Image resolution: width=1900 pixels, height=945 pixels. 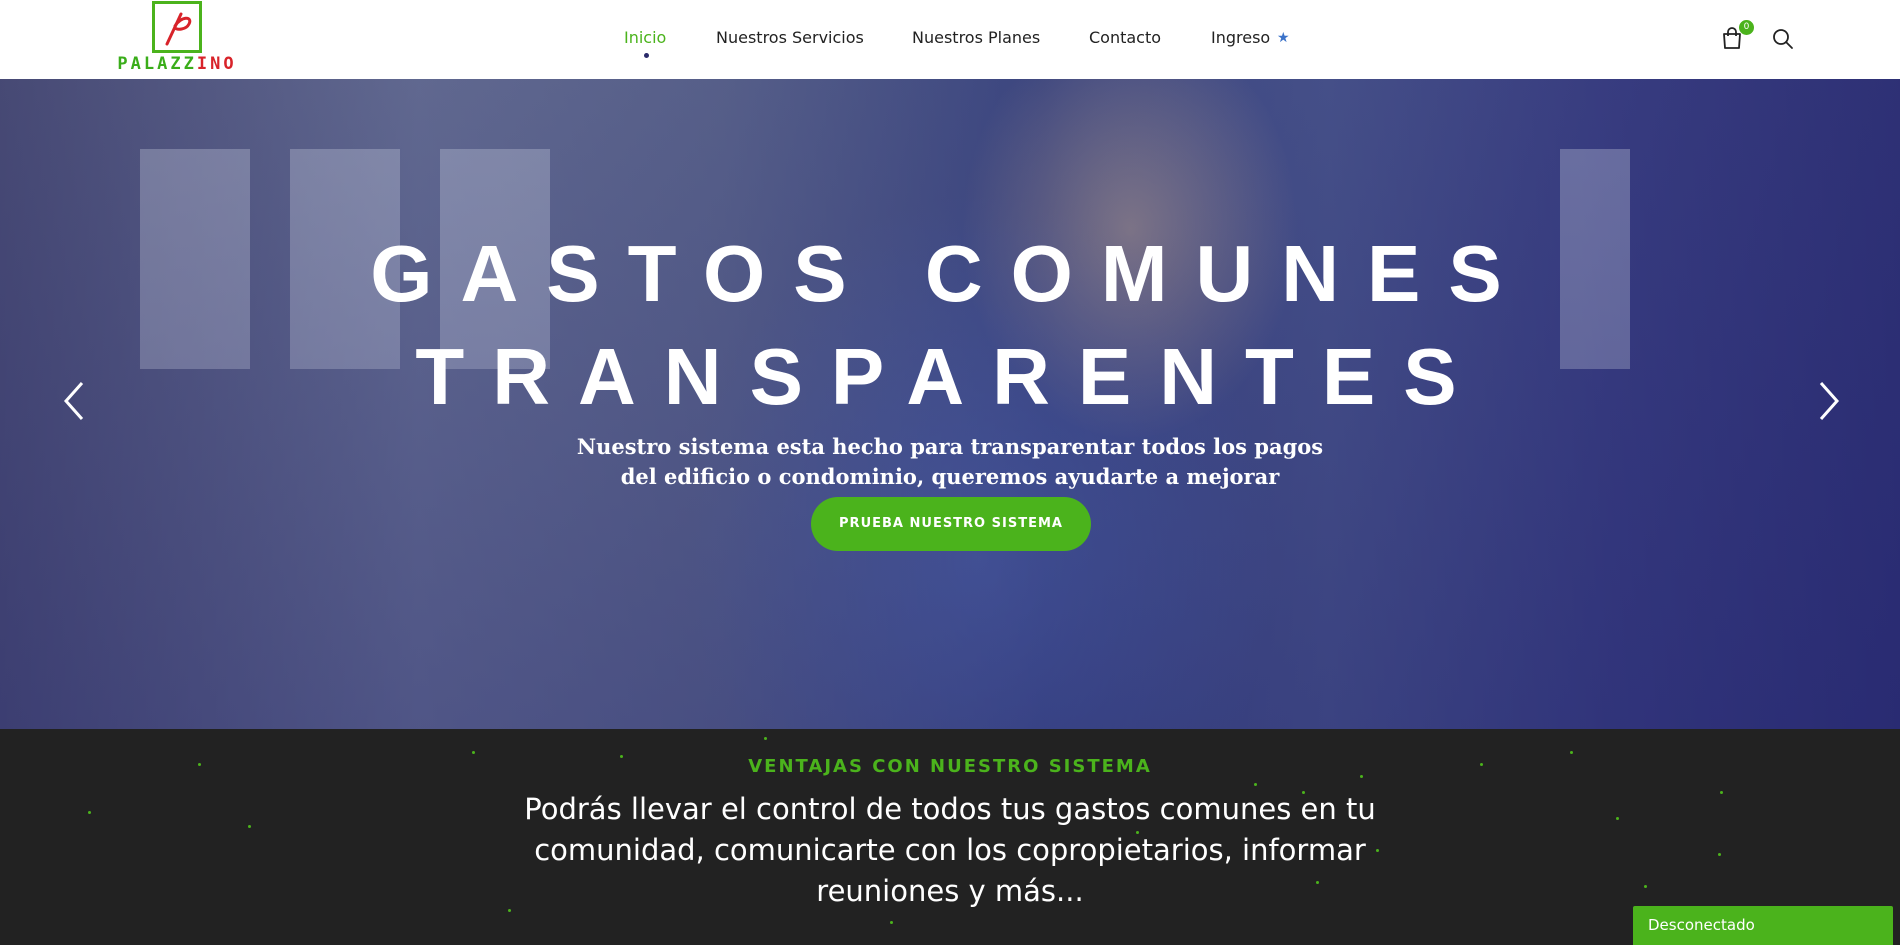 What do you see at coordinates (75, 401) in the screenshot?
I see `chevron-left-icon` at bounding box center [75, 401].